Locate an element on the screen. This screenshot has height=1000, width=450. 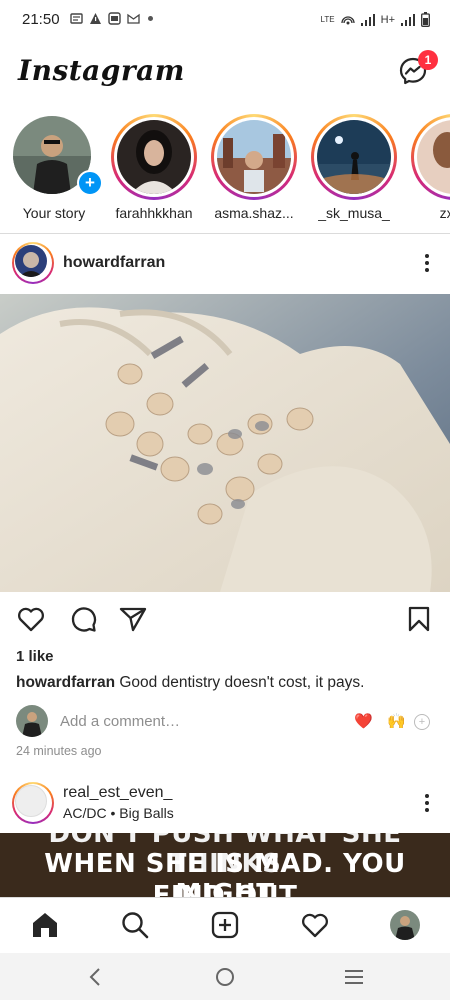
system-status-icons: LTE H+ is located at coordinates (375, 19).